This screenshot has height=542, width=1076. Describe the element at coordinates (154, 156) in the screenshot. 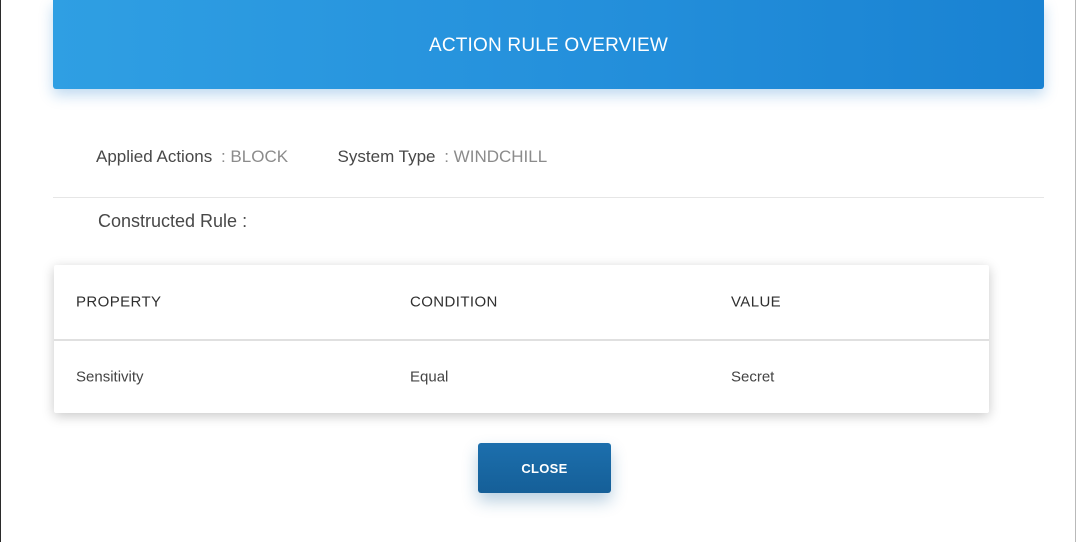

I see `applied-actions-label: Applied Actions` at that location.